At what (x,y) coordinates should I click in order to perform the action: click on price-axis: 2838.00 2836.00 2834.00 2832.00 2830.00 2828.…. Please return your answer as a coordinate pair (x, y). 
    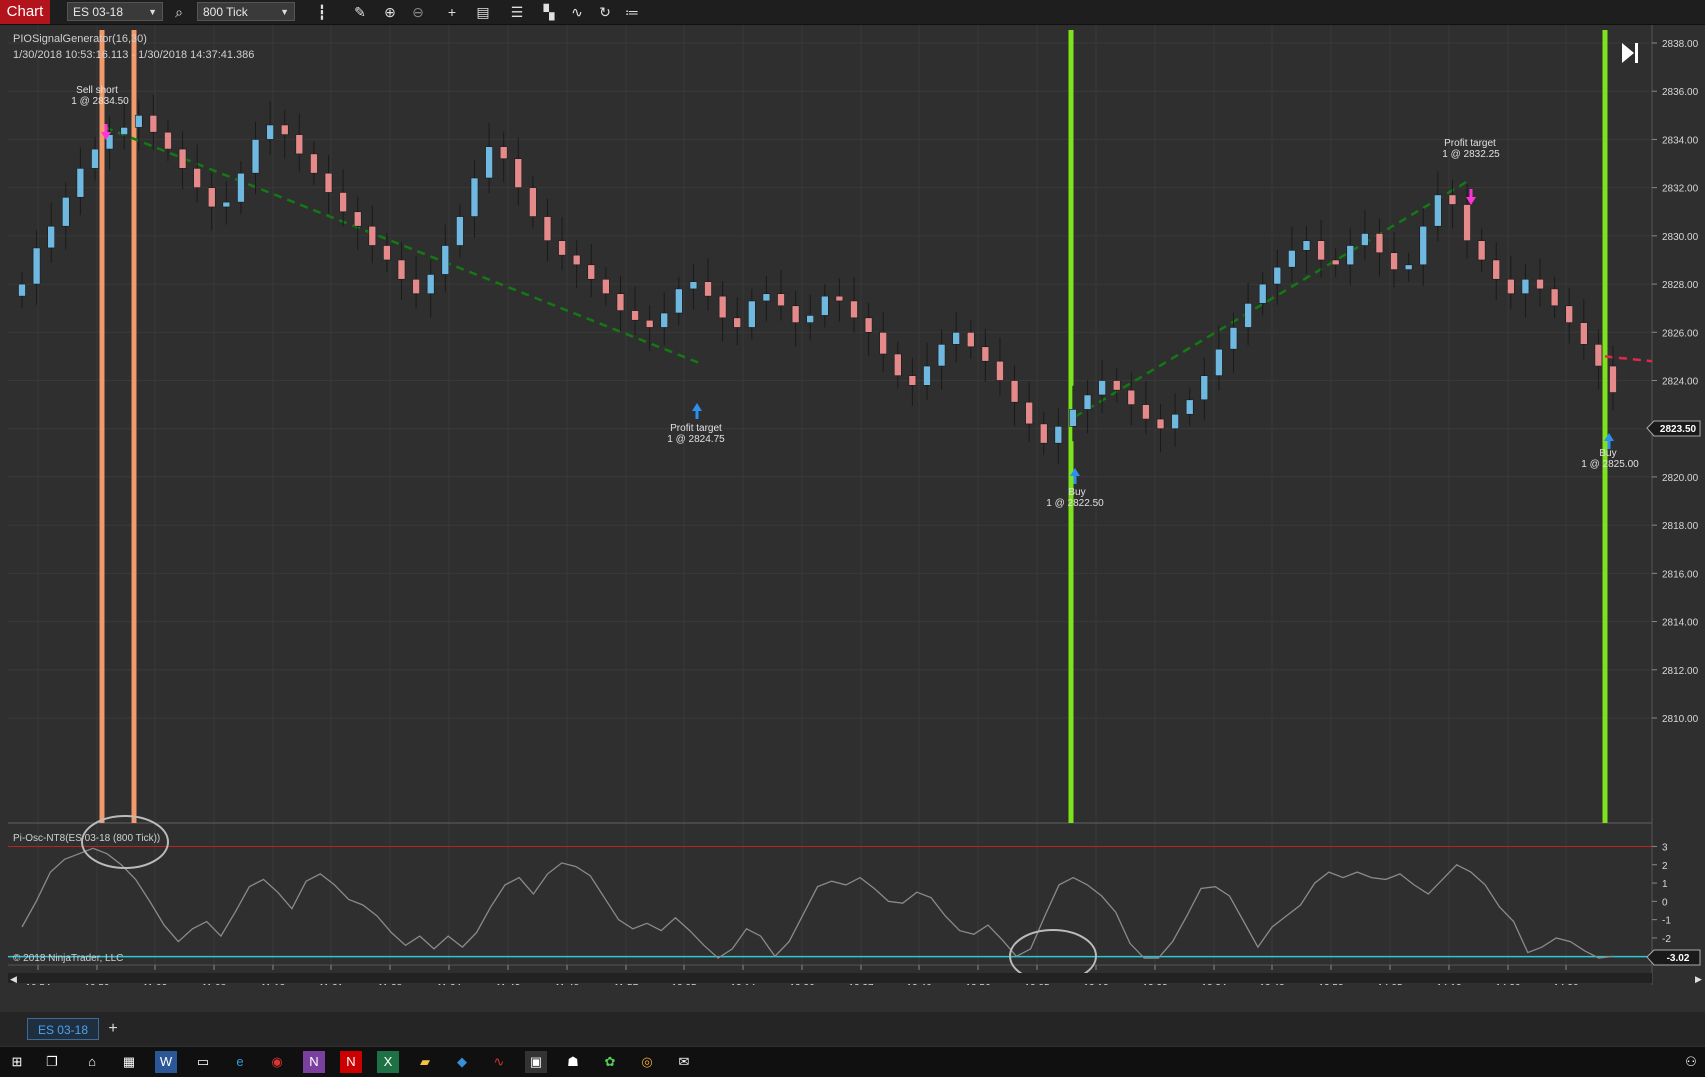
    Looking at the image, I should click on (1675, 382).